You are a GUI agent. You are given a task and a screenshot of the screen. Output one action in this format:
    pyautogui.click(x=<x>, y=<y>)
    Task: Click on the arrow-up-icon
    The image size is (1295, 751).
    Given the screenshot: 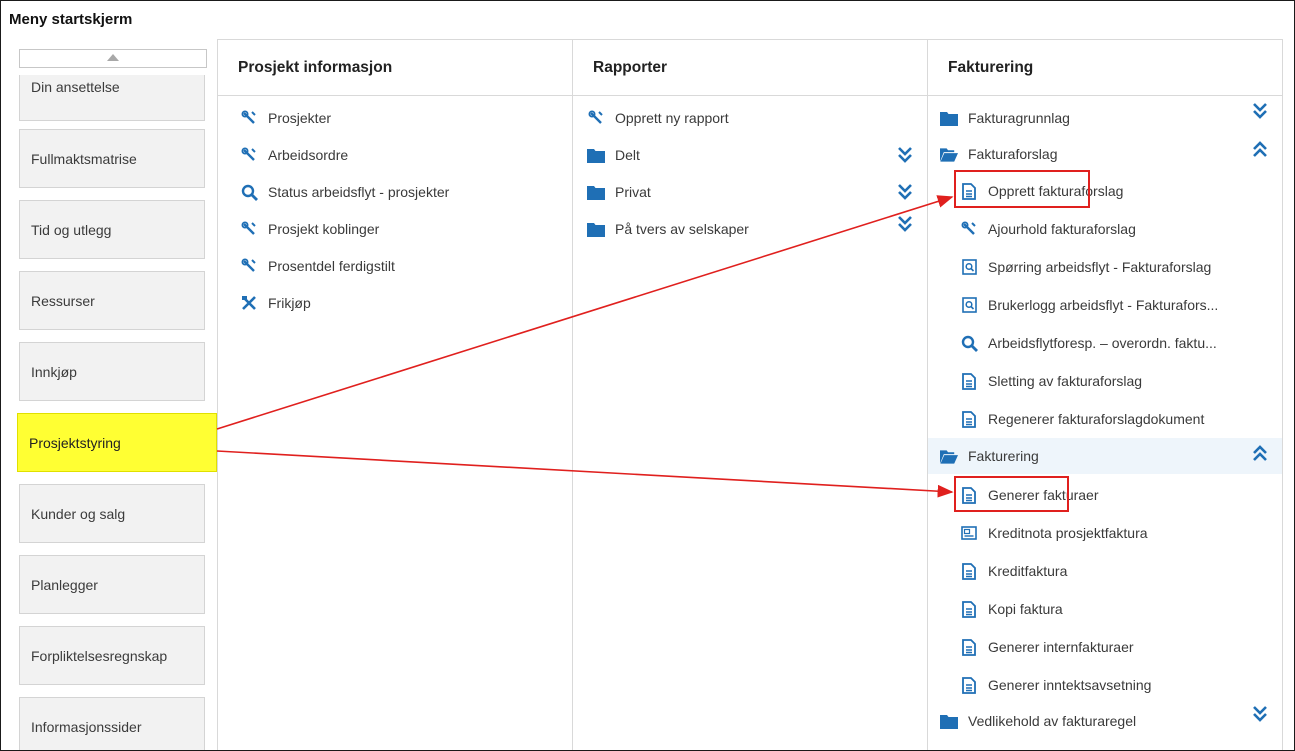 What is the action you would take?
    pyautogui.click(x=113, y=57)
    